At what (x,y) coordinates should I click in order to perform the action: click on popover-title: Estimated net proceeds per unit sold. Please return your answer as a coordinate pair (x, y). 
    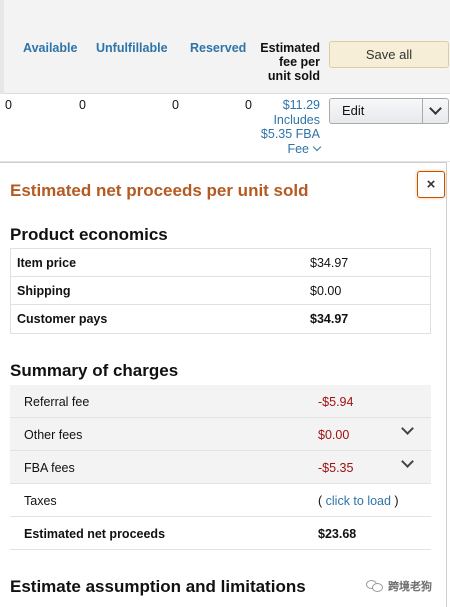
    Looking at the image, I should click on (159, 190).